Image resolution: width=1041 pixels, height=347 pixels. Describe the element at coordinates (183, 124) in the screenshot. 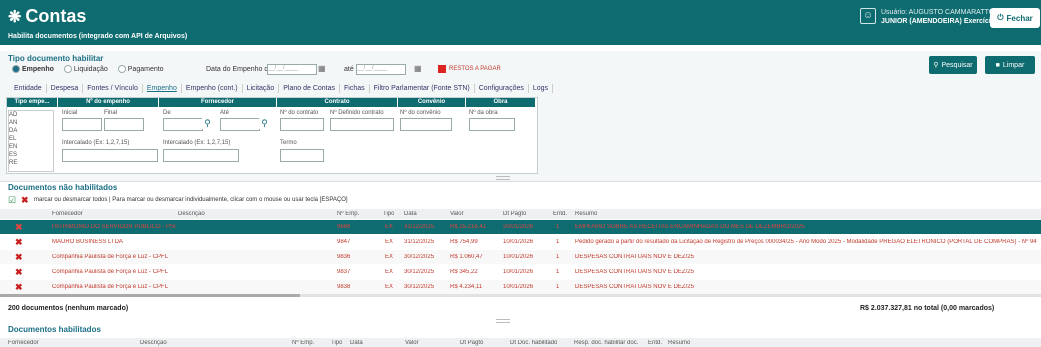

I see `fornecedor-de-input` at that location.